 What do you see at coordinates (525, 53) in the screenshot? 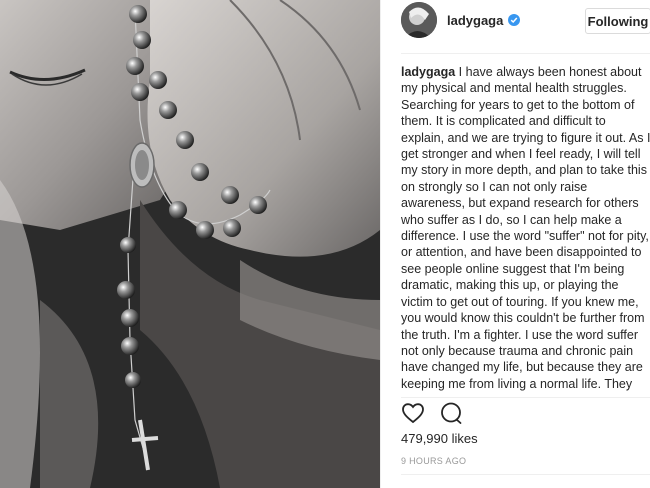
I see `header-divider` at bounding box center [525, 53].